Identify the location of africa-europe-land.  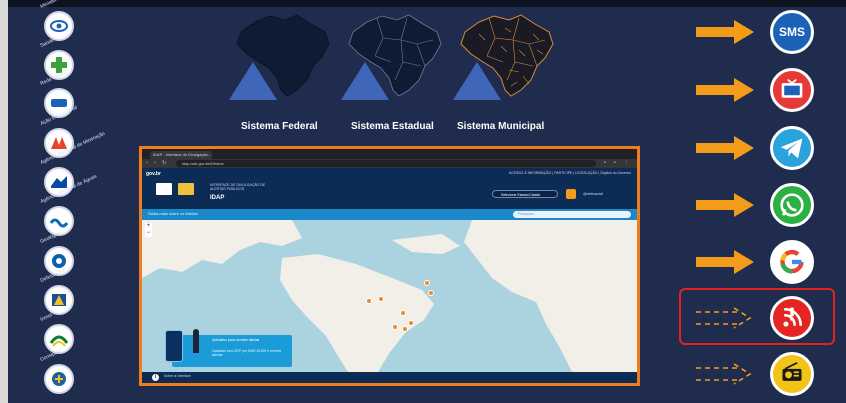
(550, 296).